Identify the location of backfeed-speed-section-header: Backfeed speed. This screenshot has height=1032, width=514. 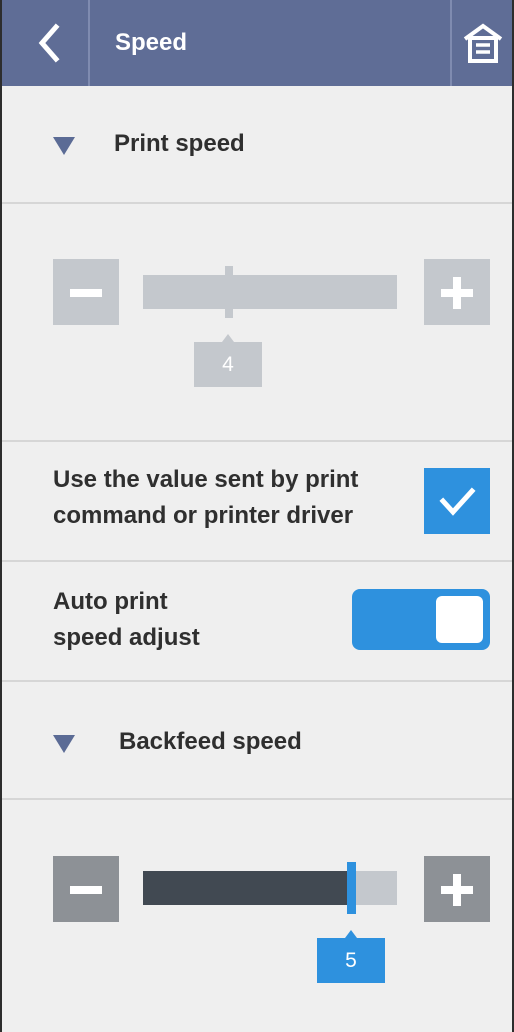
(257, 740).